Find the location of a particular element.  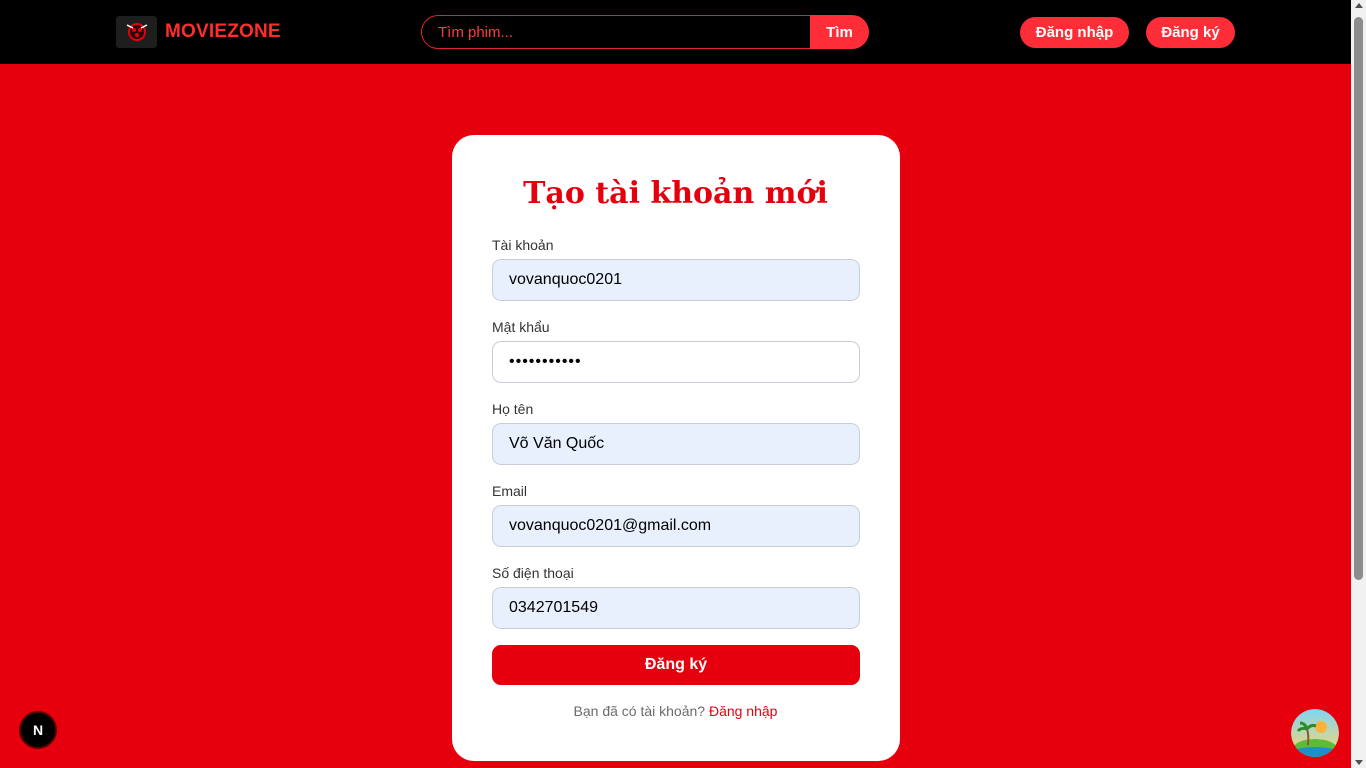

top-navbar: MOVIEZONE Tìm Đăng nhập Đăng ký is located at coordinates (675, 32).